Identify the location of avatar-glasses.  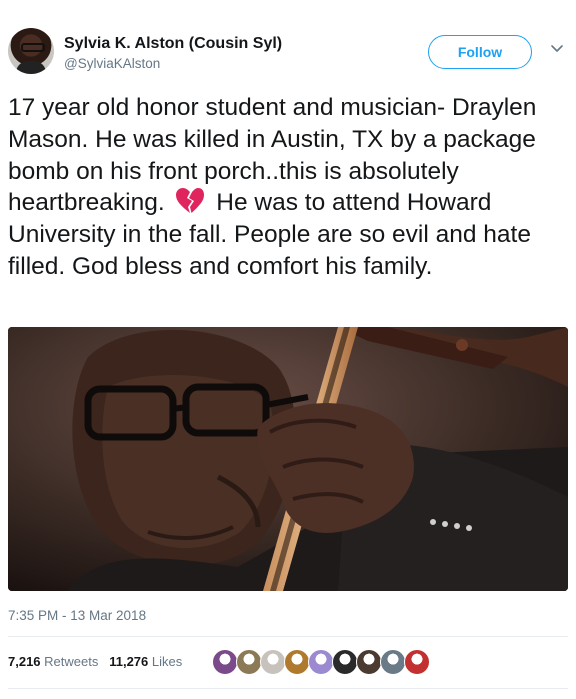
(33, 47).